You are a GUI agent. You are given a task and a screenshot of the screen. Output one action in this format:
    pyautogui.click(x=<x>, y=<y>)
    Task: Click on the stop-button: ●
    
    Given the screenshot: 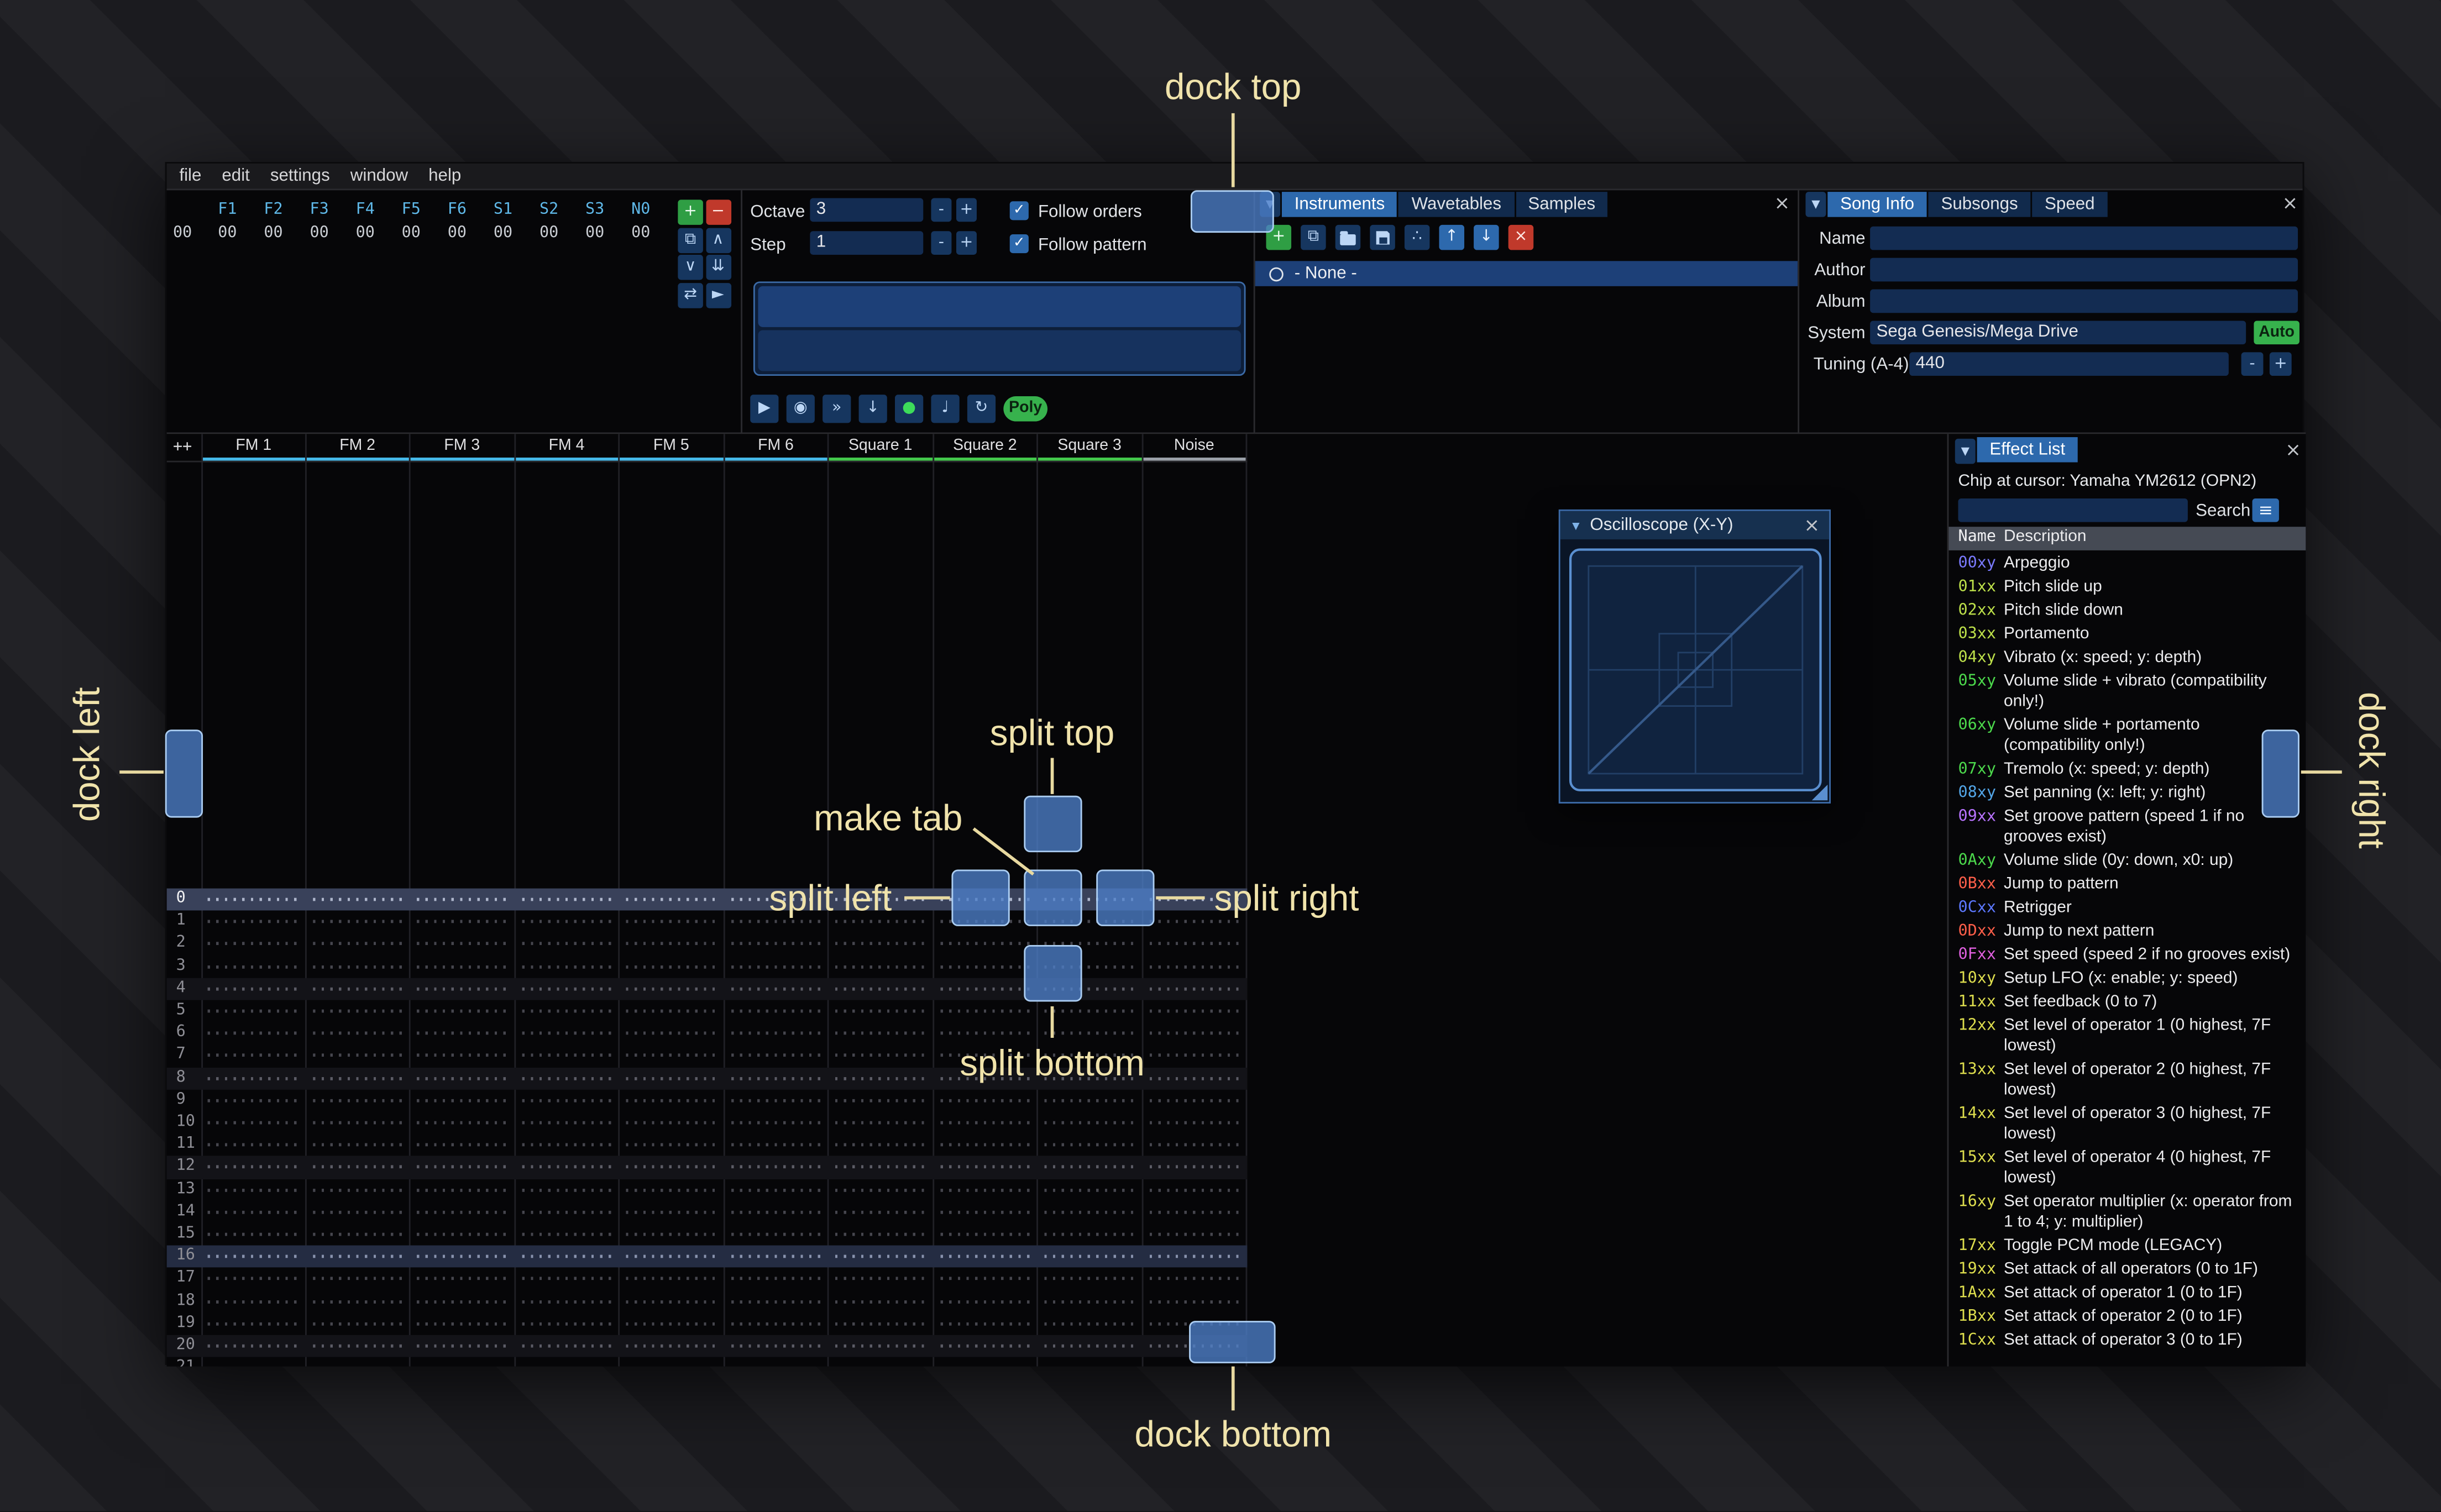 What is the action you would take?
    pyautogui.click(x=909, y=409)
    